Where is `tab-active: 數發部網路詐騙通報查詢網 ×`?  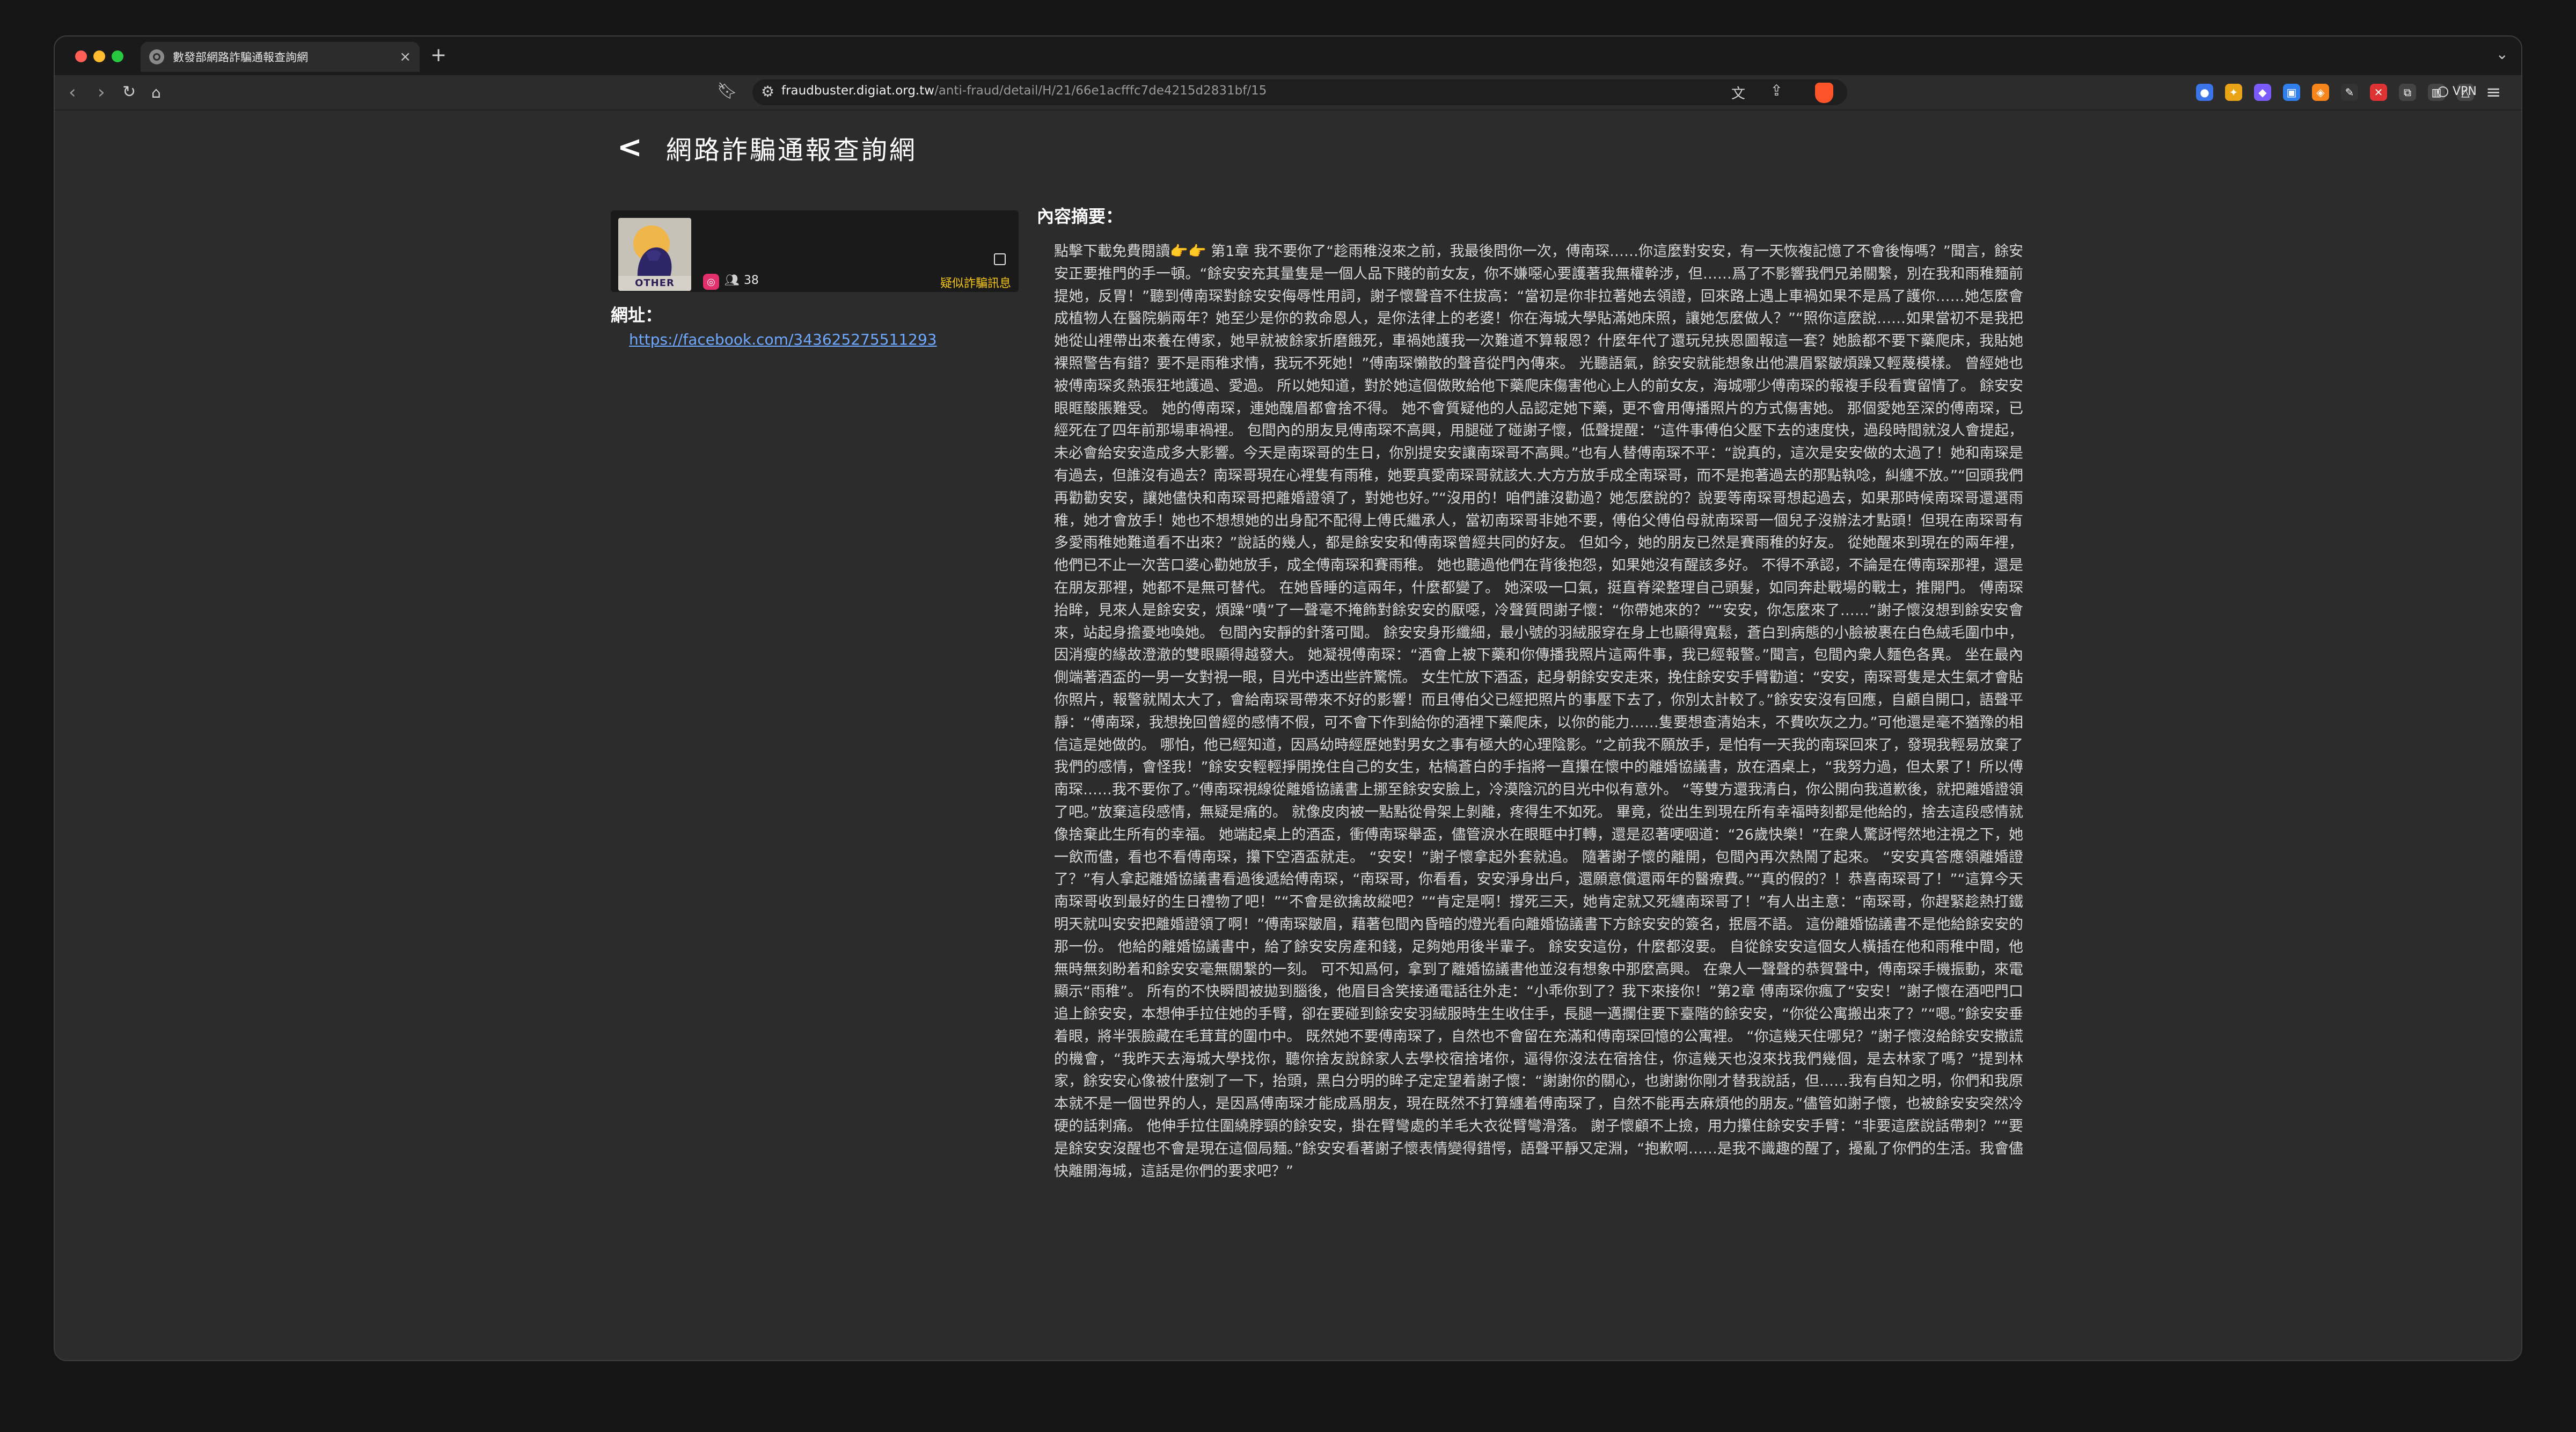
tab-active: 數發部網路詐騙通報查詢網 × is located at coordinates (280, 57).